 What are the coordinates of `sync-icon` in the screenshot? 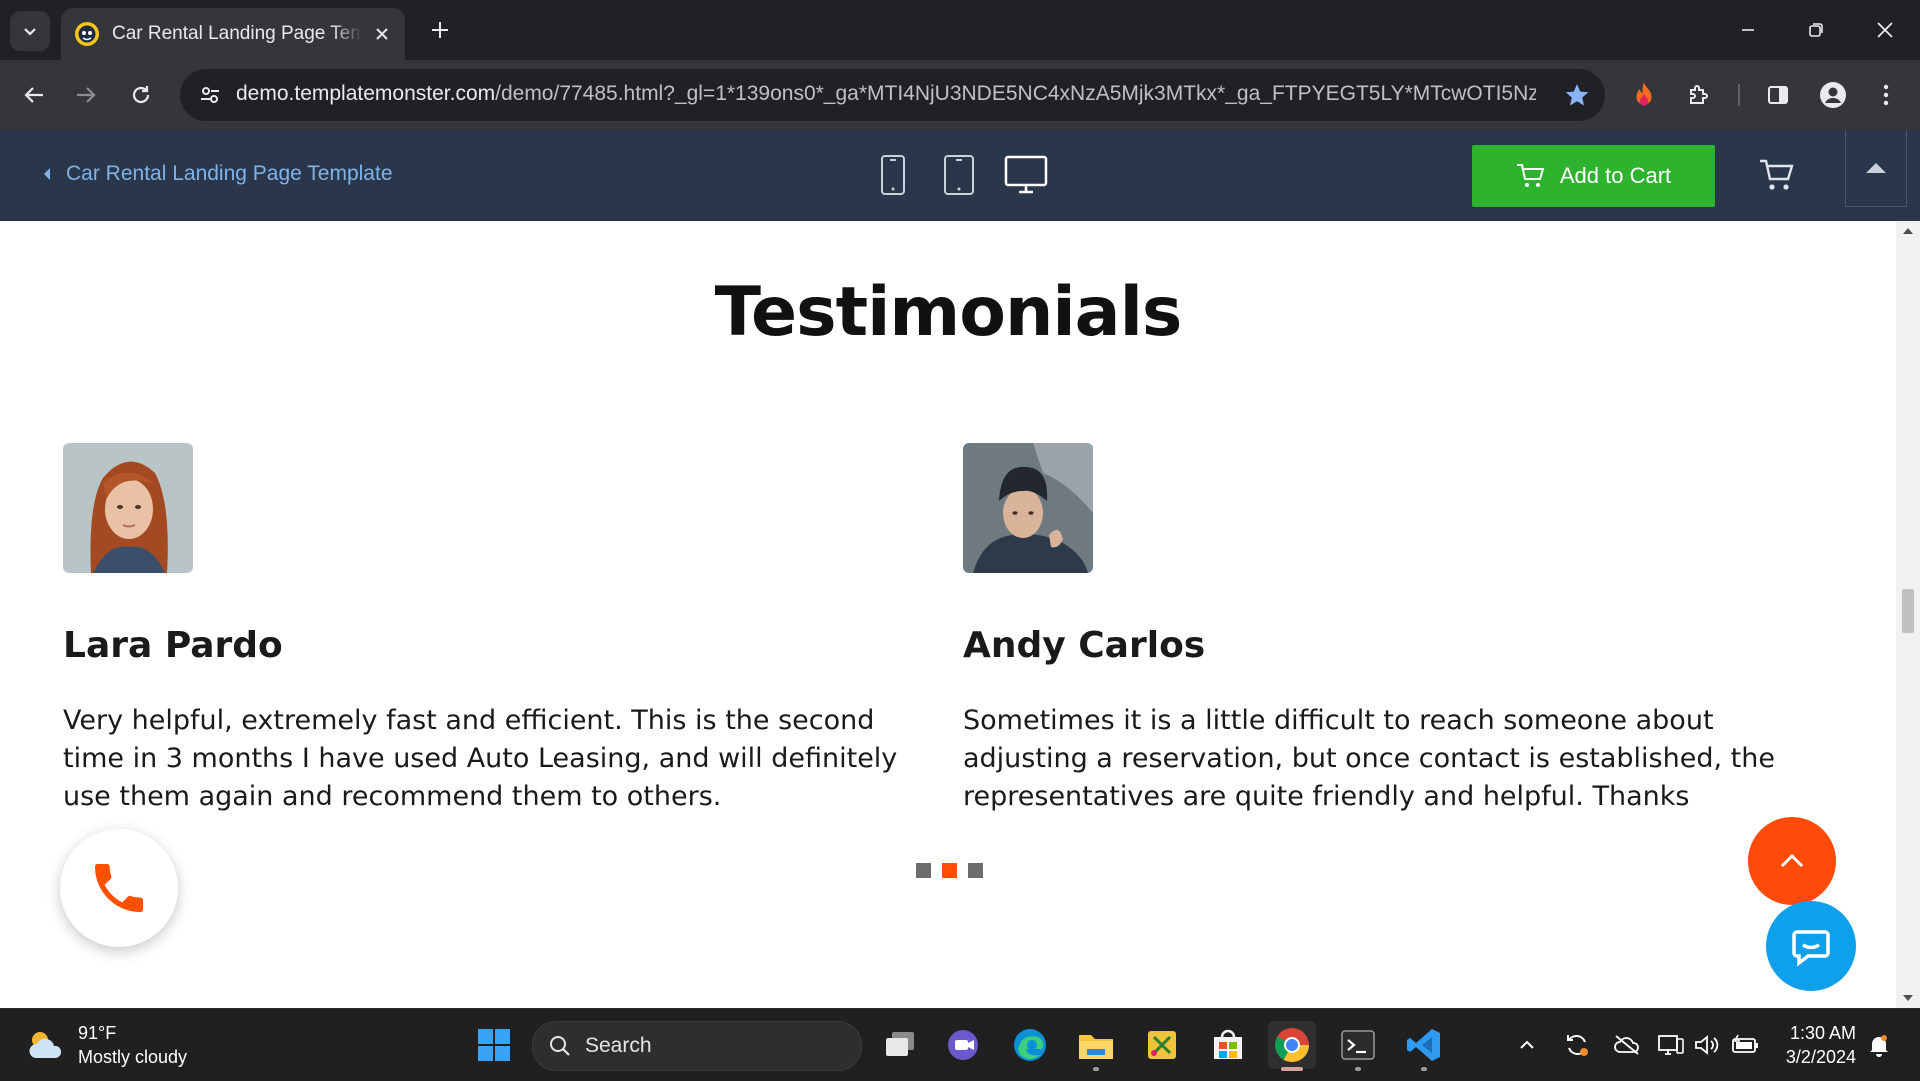 It's located at (1577, 1045).